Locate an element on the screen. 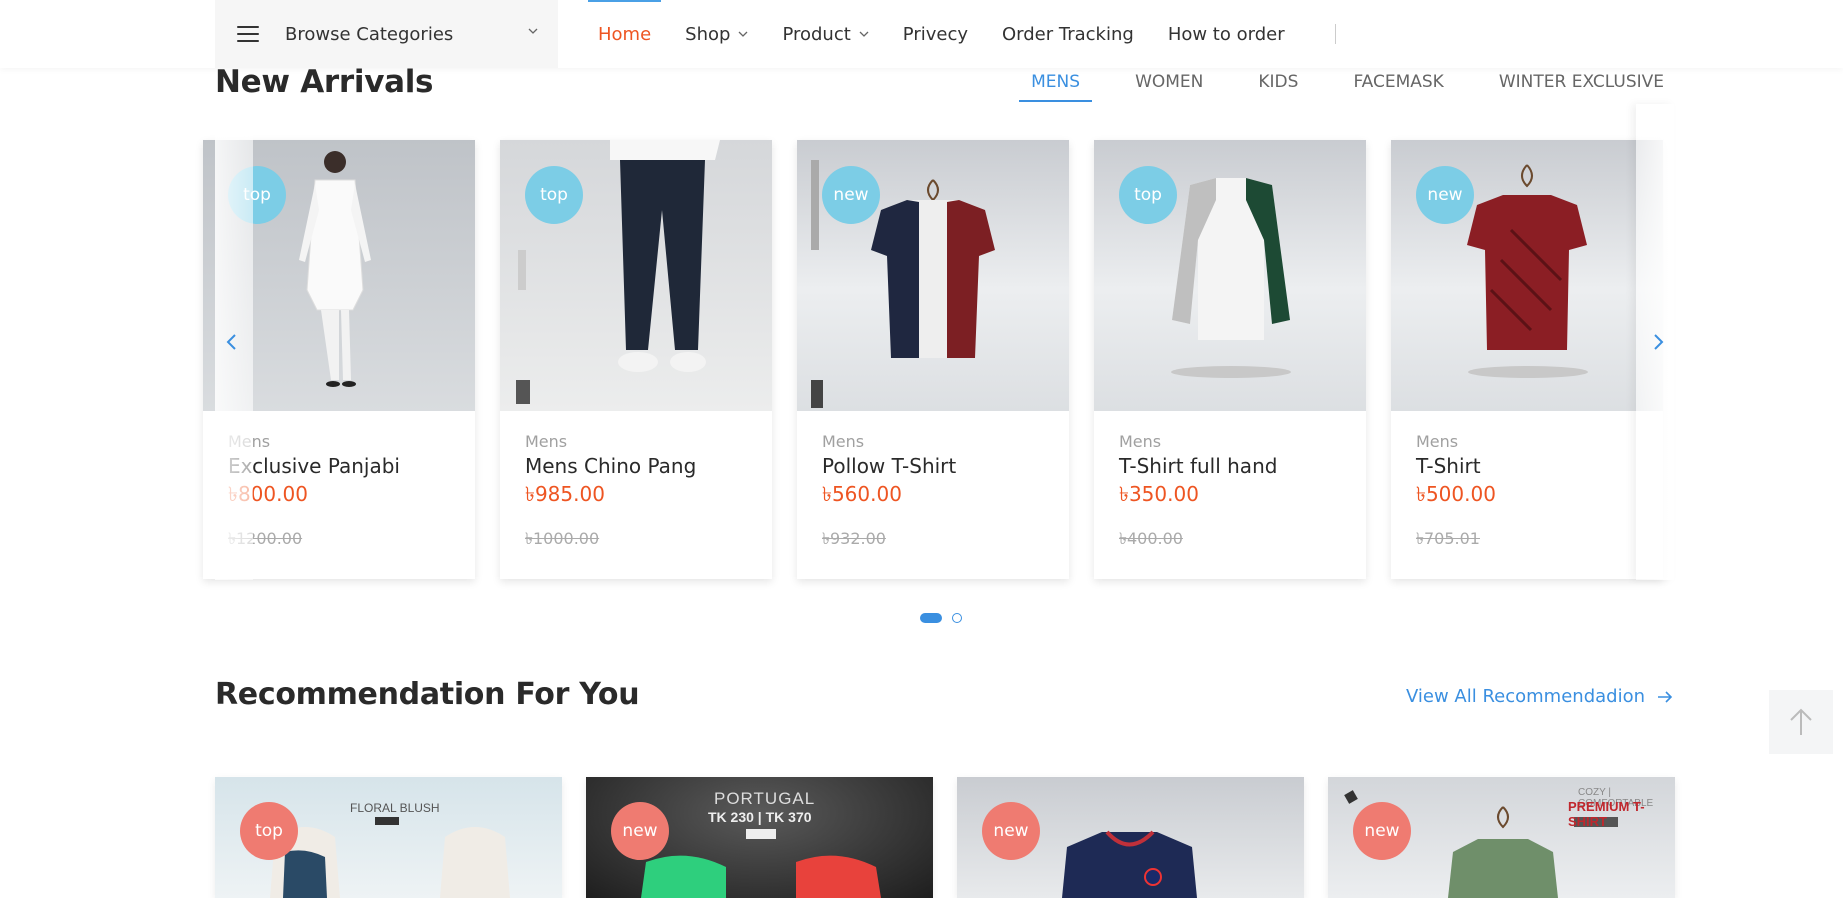  recommendation-card: PORTUGAL TK 230 | TK 370 new is located at coordinates (759, 837).